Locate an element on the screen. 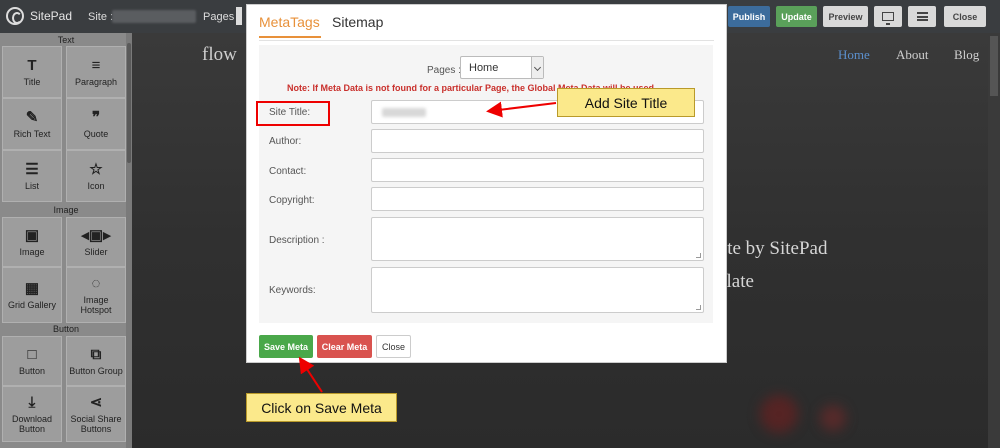 Image resolution: width=1000 pixels, height=448 pixels. device-toggle-button is located at coordinates (888, 16).